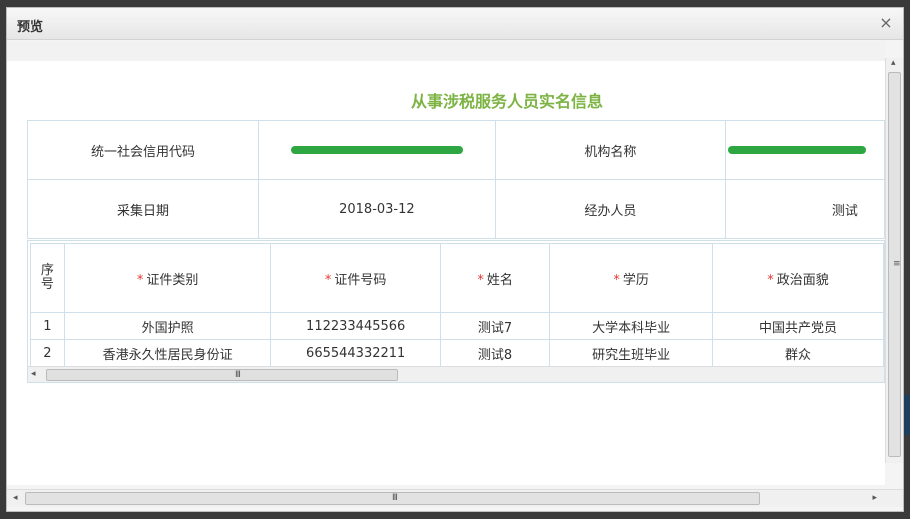 The image size is (910, 519). Describe the element at coordinates (355, 326) in the screenshot. I see `cell-id-number: 112233445566` at that location.